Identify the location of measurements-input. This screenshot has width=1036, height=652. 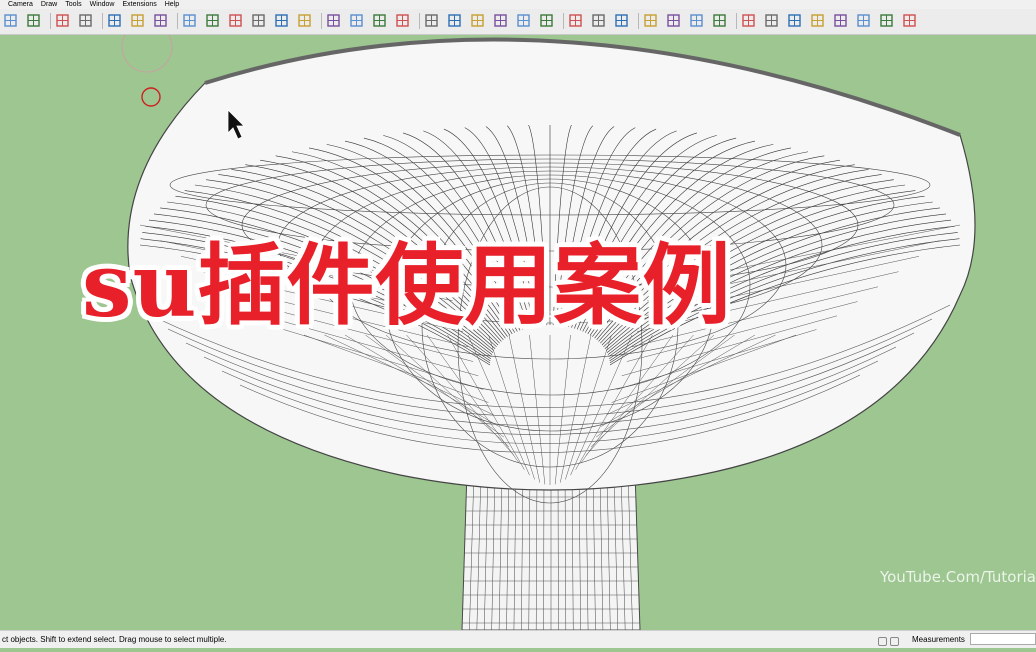
(1003, 639).